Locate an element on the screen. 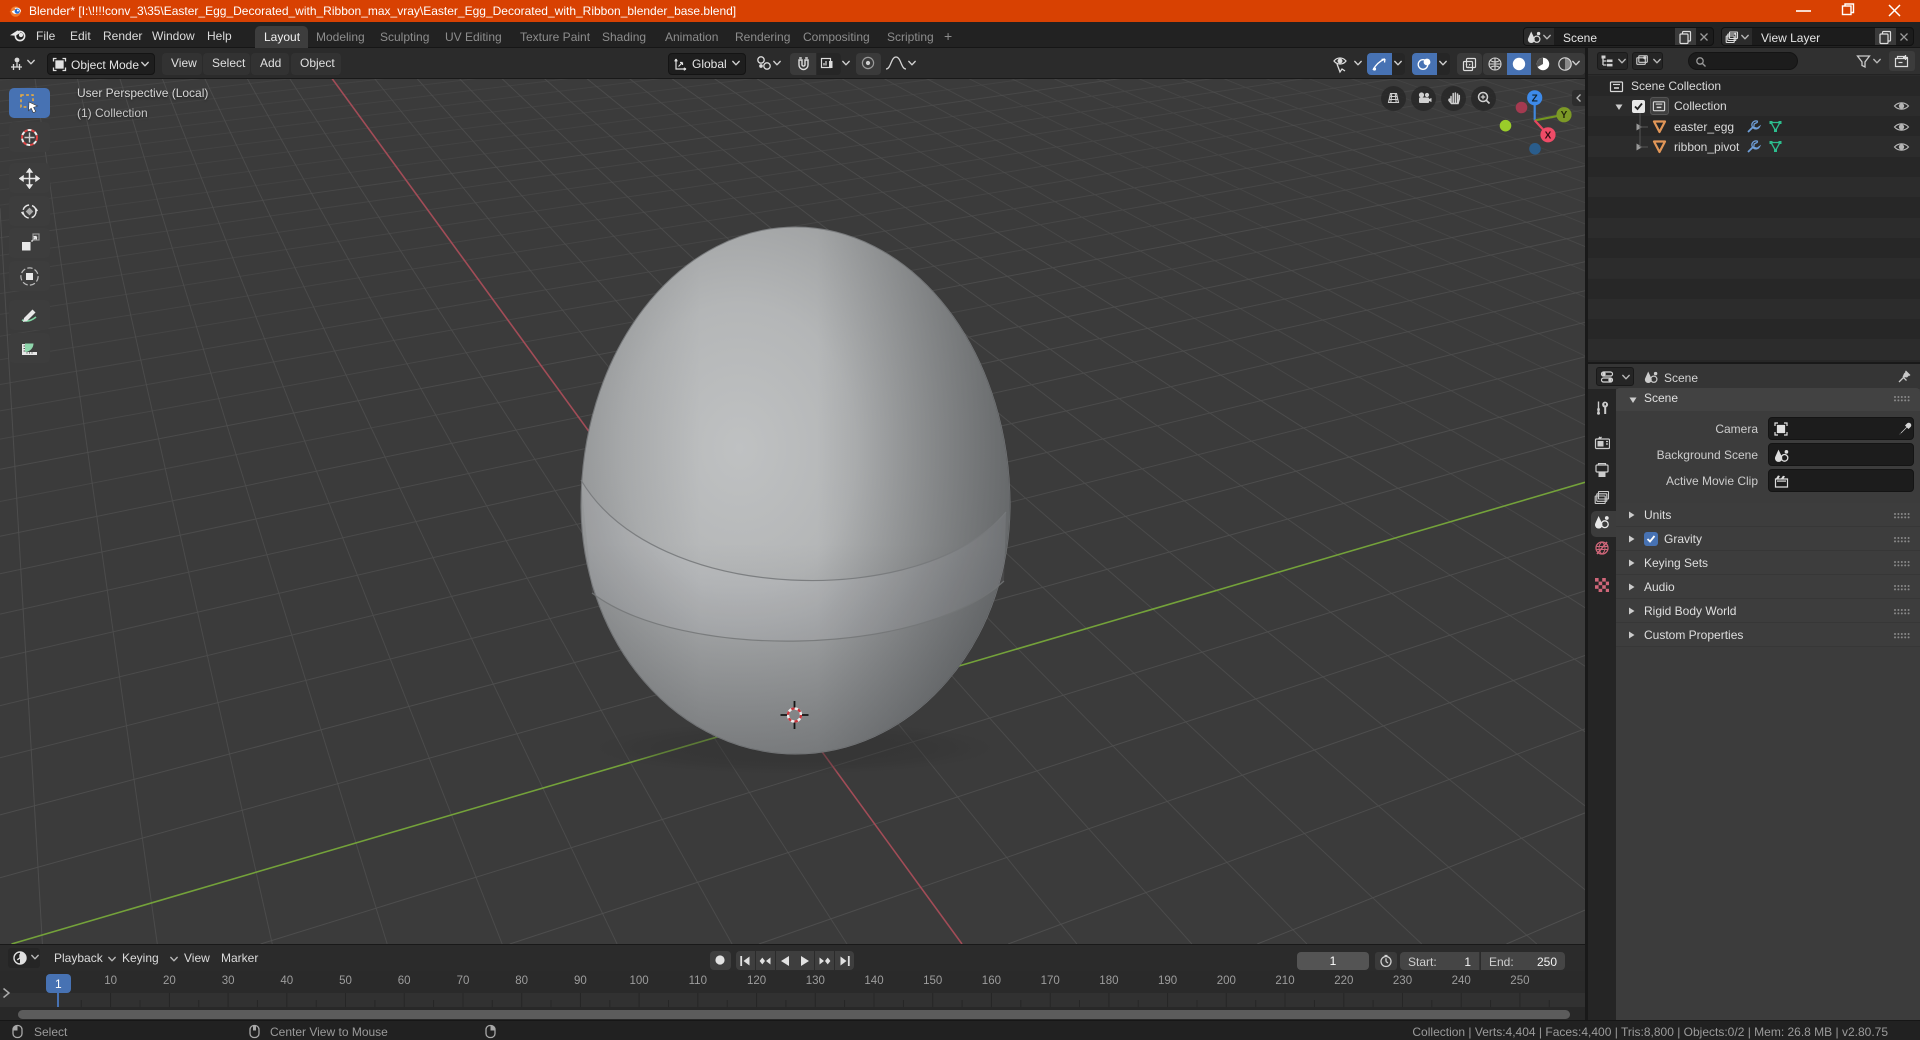 This screenshot has width=1920, height=1040. svg-text: Z is located at coordinates (1535, 98).